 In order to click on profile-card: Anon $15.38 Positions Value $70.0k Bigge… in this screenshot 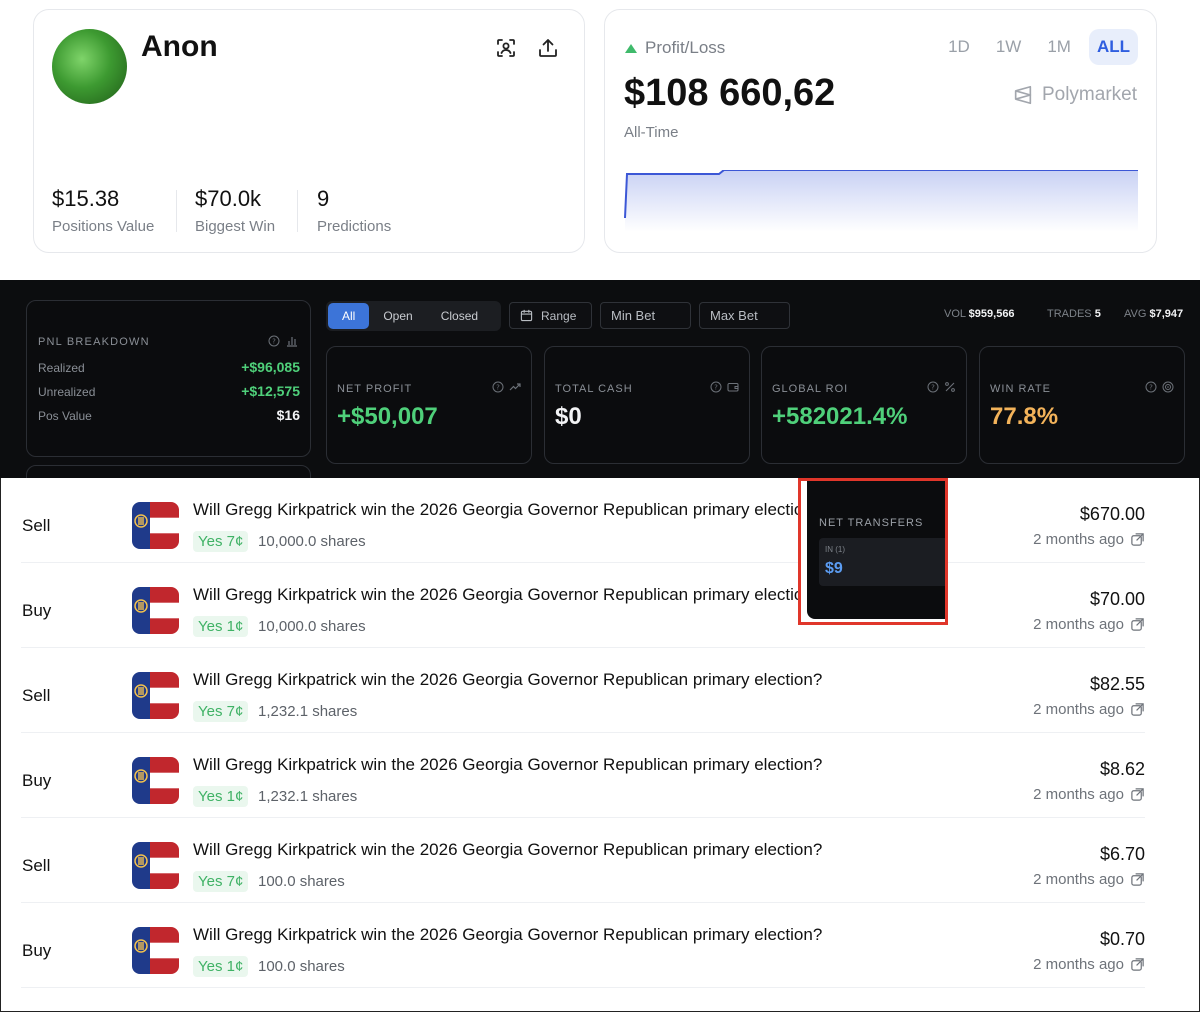, I will do `click(309, 131)`.